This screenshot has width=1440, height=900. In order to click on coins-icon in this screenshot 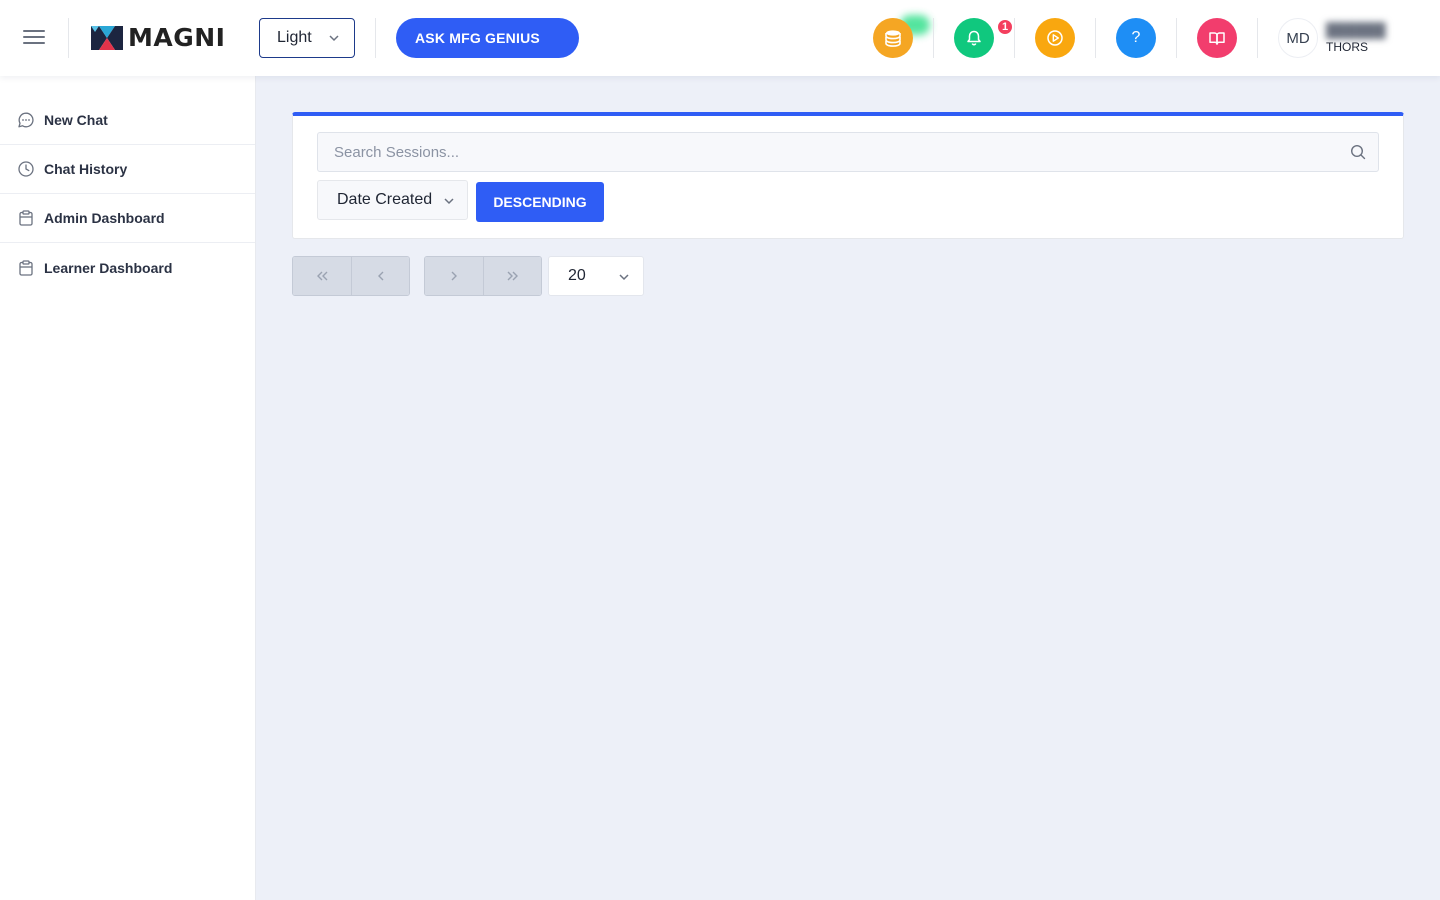, I will do `click(893, 38)`.